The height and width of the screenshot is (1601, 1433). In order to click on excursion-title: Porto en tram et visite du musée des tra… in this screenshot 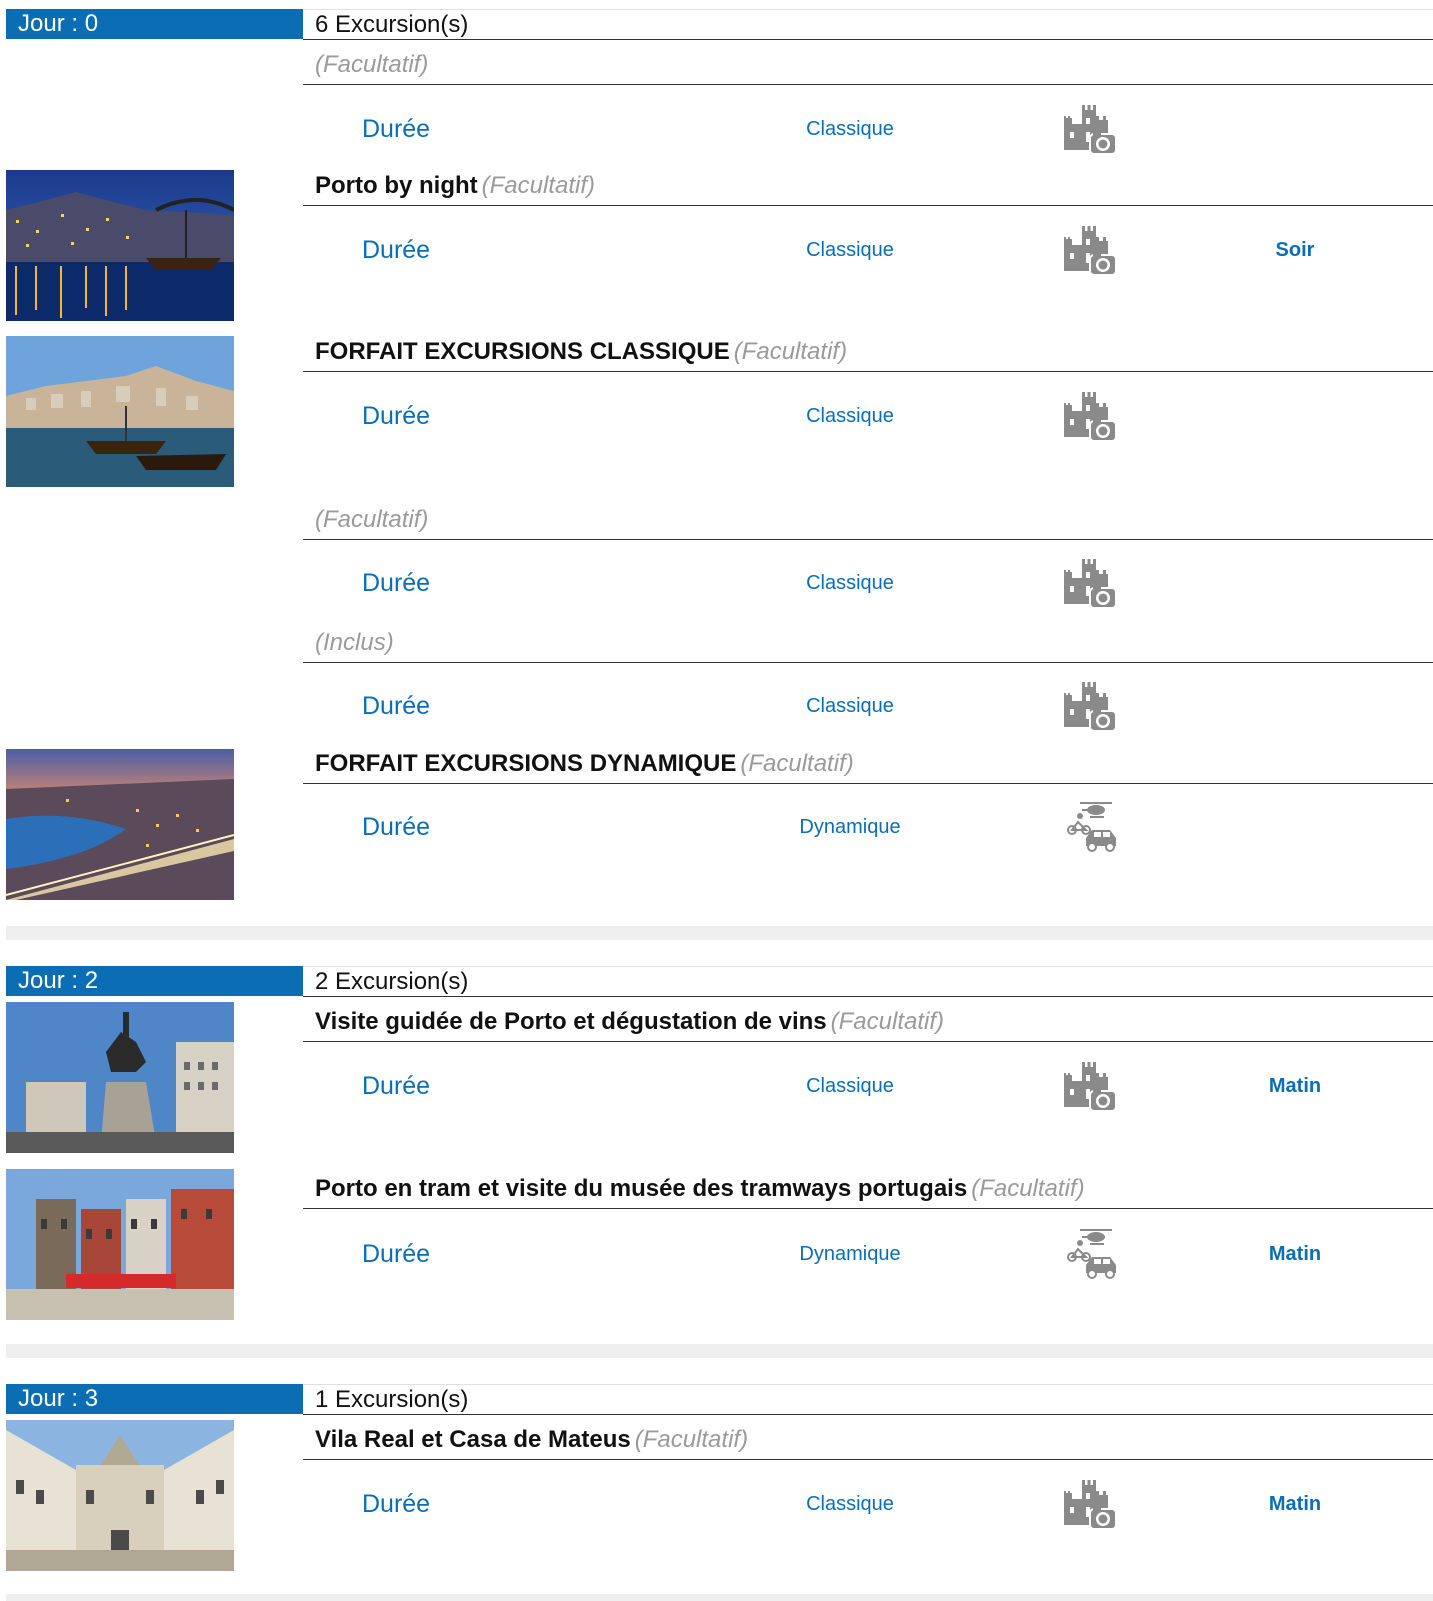, I will do `click(641, 1188)`.